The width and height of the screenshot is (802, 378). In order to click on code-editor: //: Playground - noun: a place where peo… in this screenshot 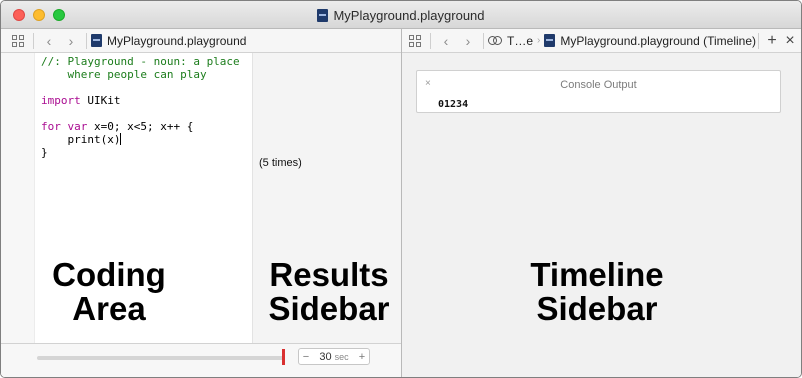, I will do `click(146, 107)`.